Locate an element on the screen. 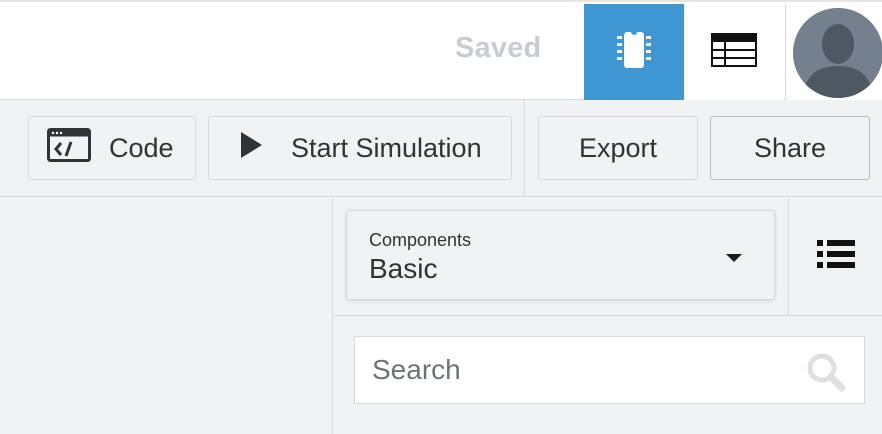 This screenshot has width=882, height=434. avatar is located at coordinates (837, 53).